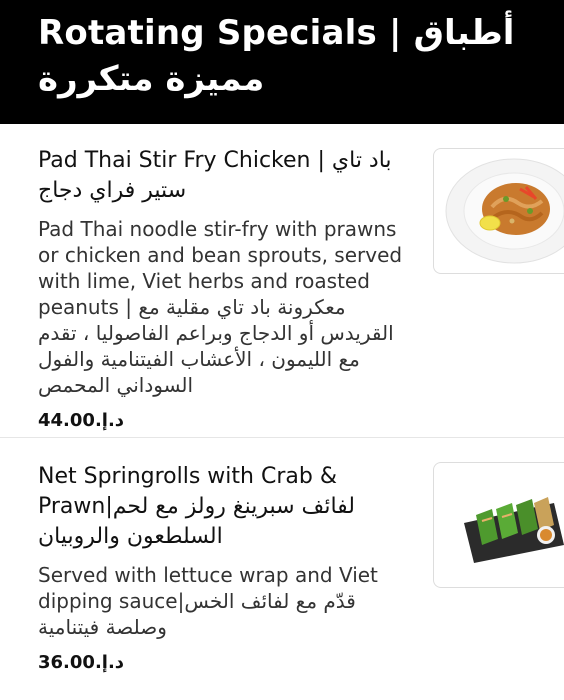 This screenshot has height=700, width=564. What do you see at coordinates (514, 530) in the screenshot?
I see `springrolls-dish-photo` at bounding box center [514, 530].